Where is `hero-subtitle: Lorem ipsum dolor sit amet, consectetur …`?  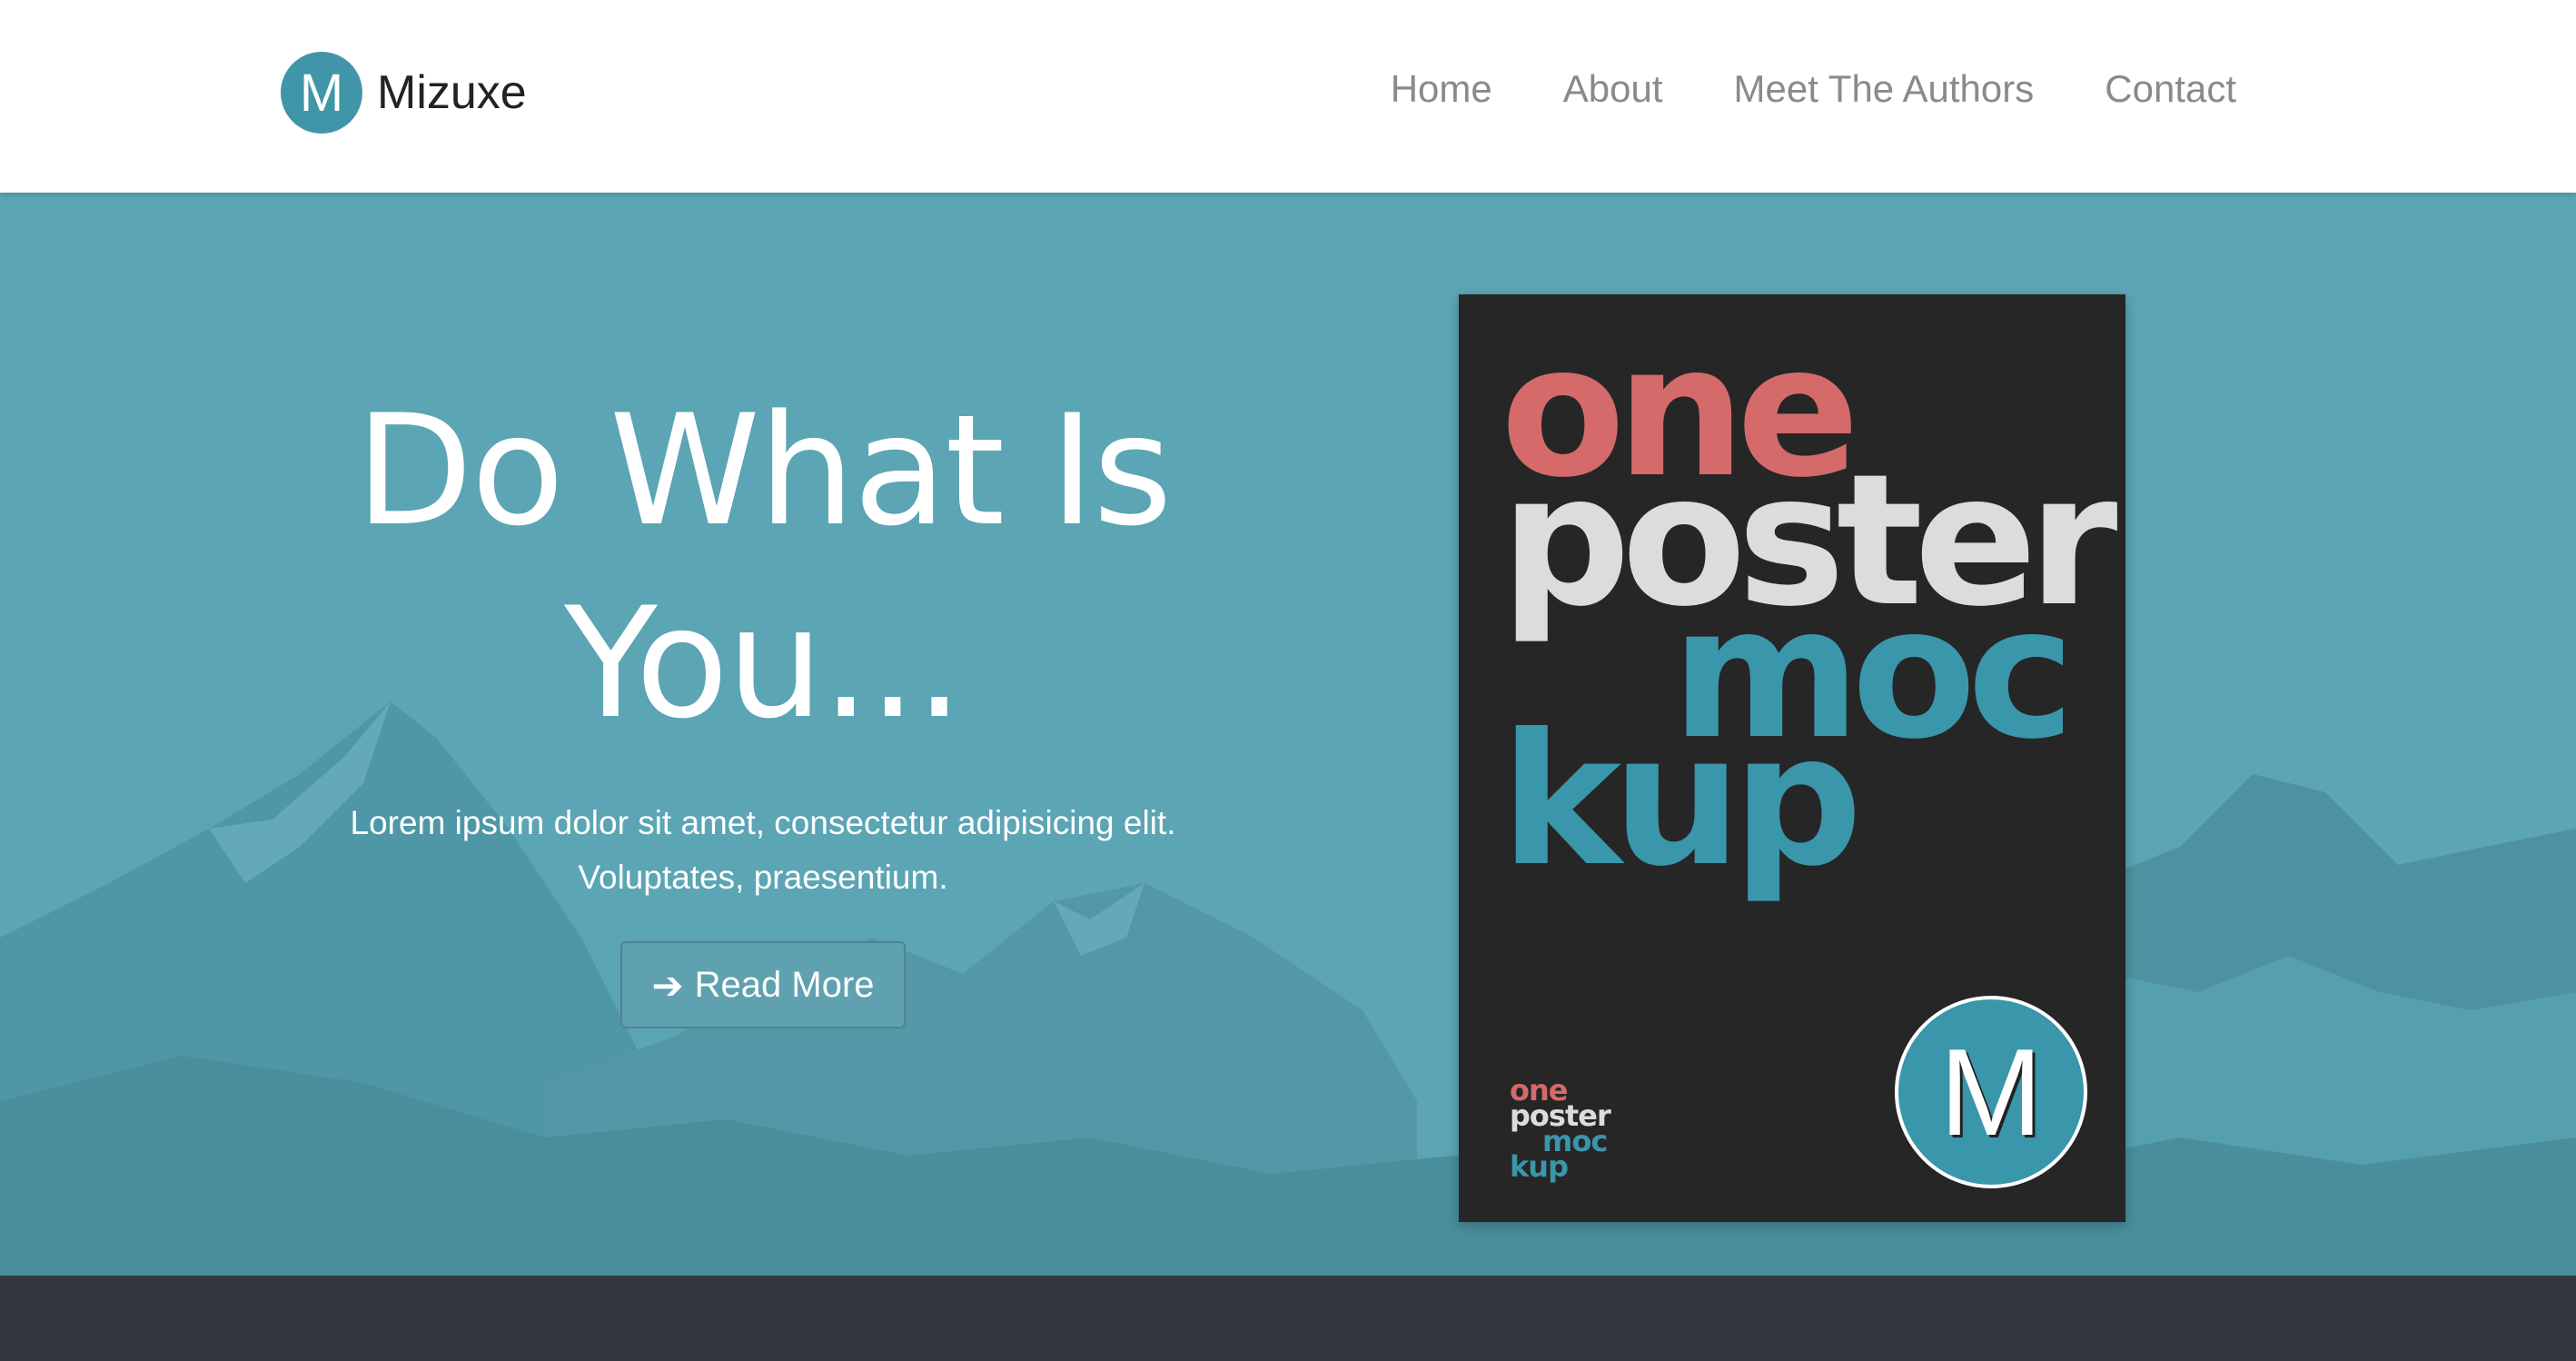 hero-subtitle: Lorem ipsum dolor sit amet, consectetur … is located at coordinates (763, 851).